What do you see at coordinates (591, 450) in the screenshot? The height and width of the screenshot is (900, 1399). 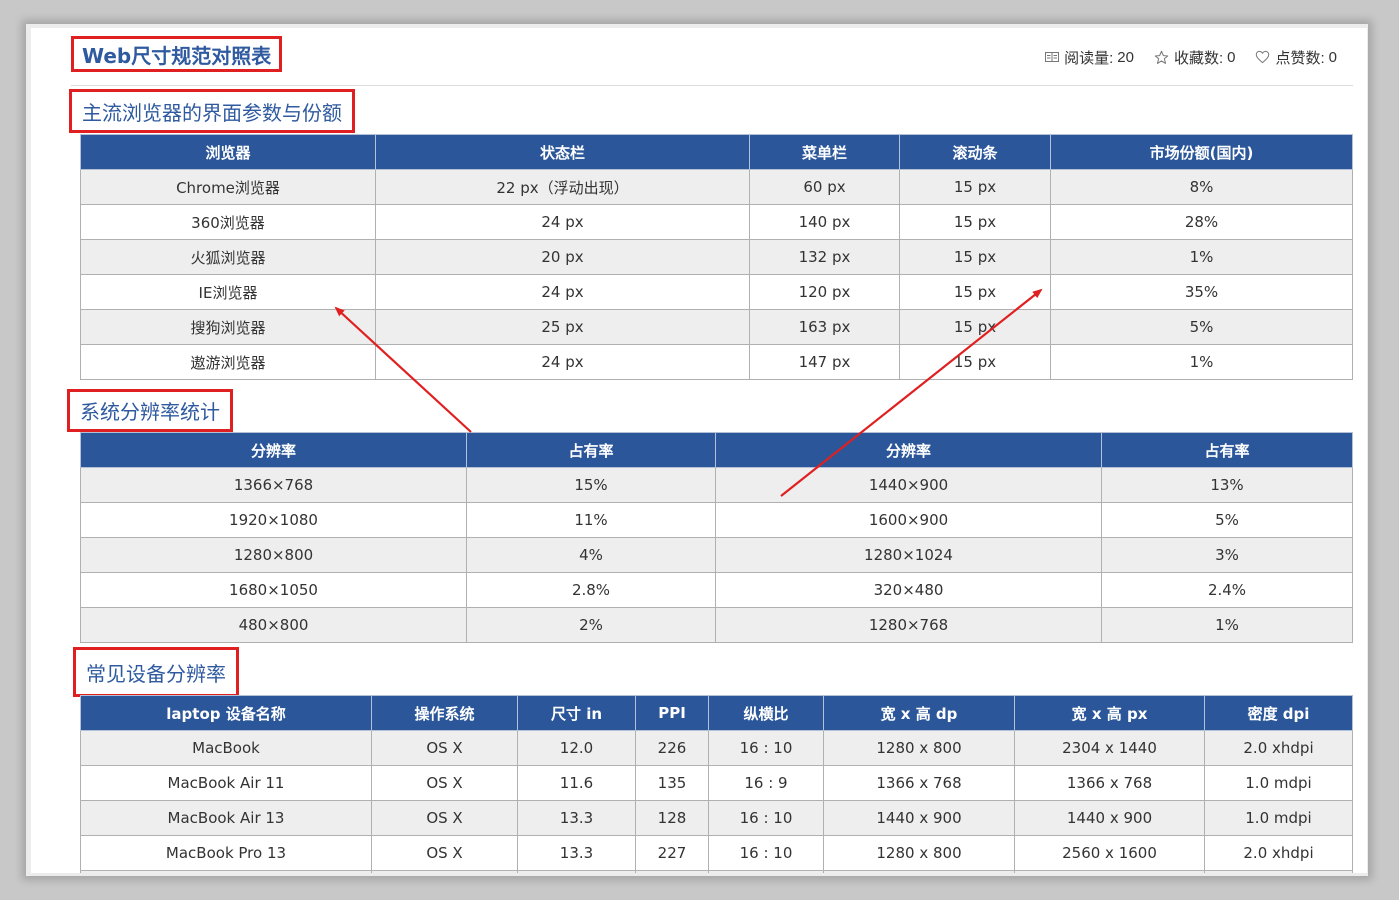 I see `column-header: 占有率` at bounding box center [591, 450].